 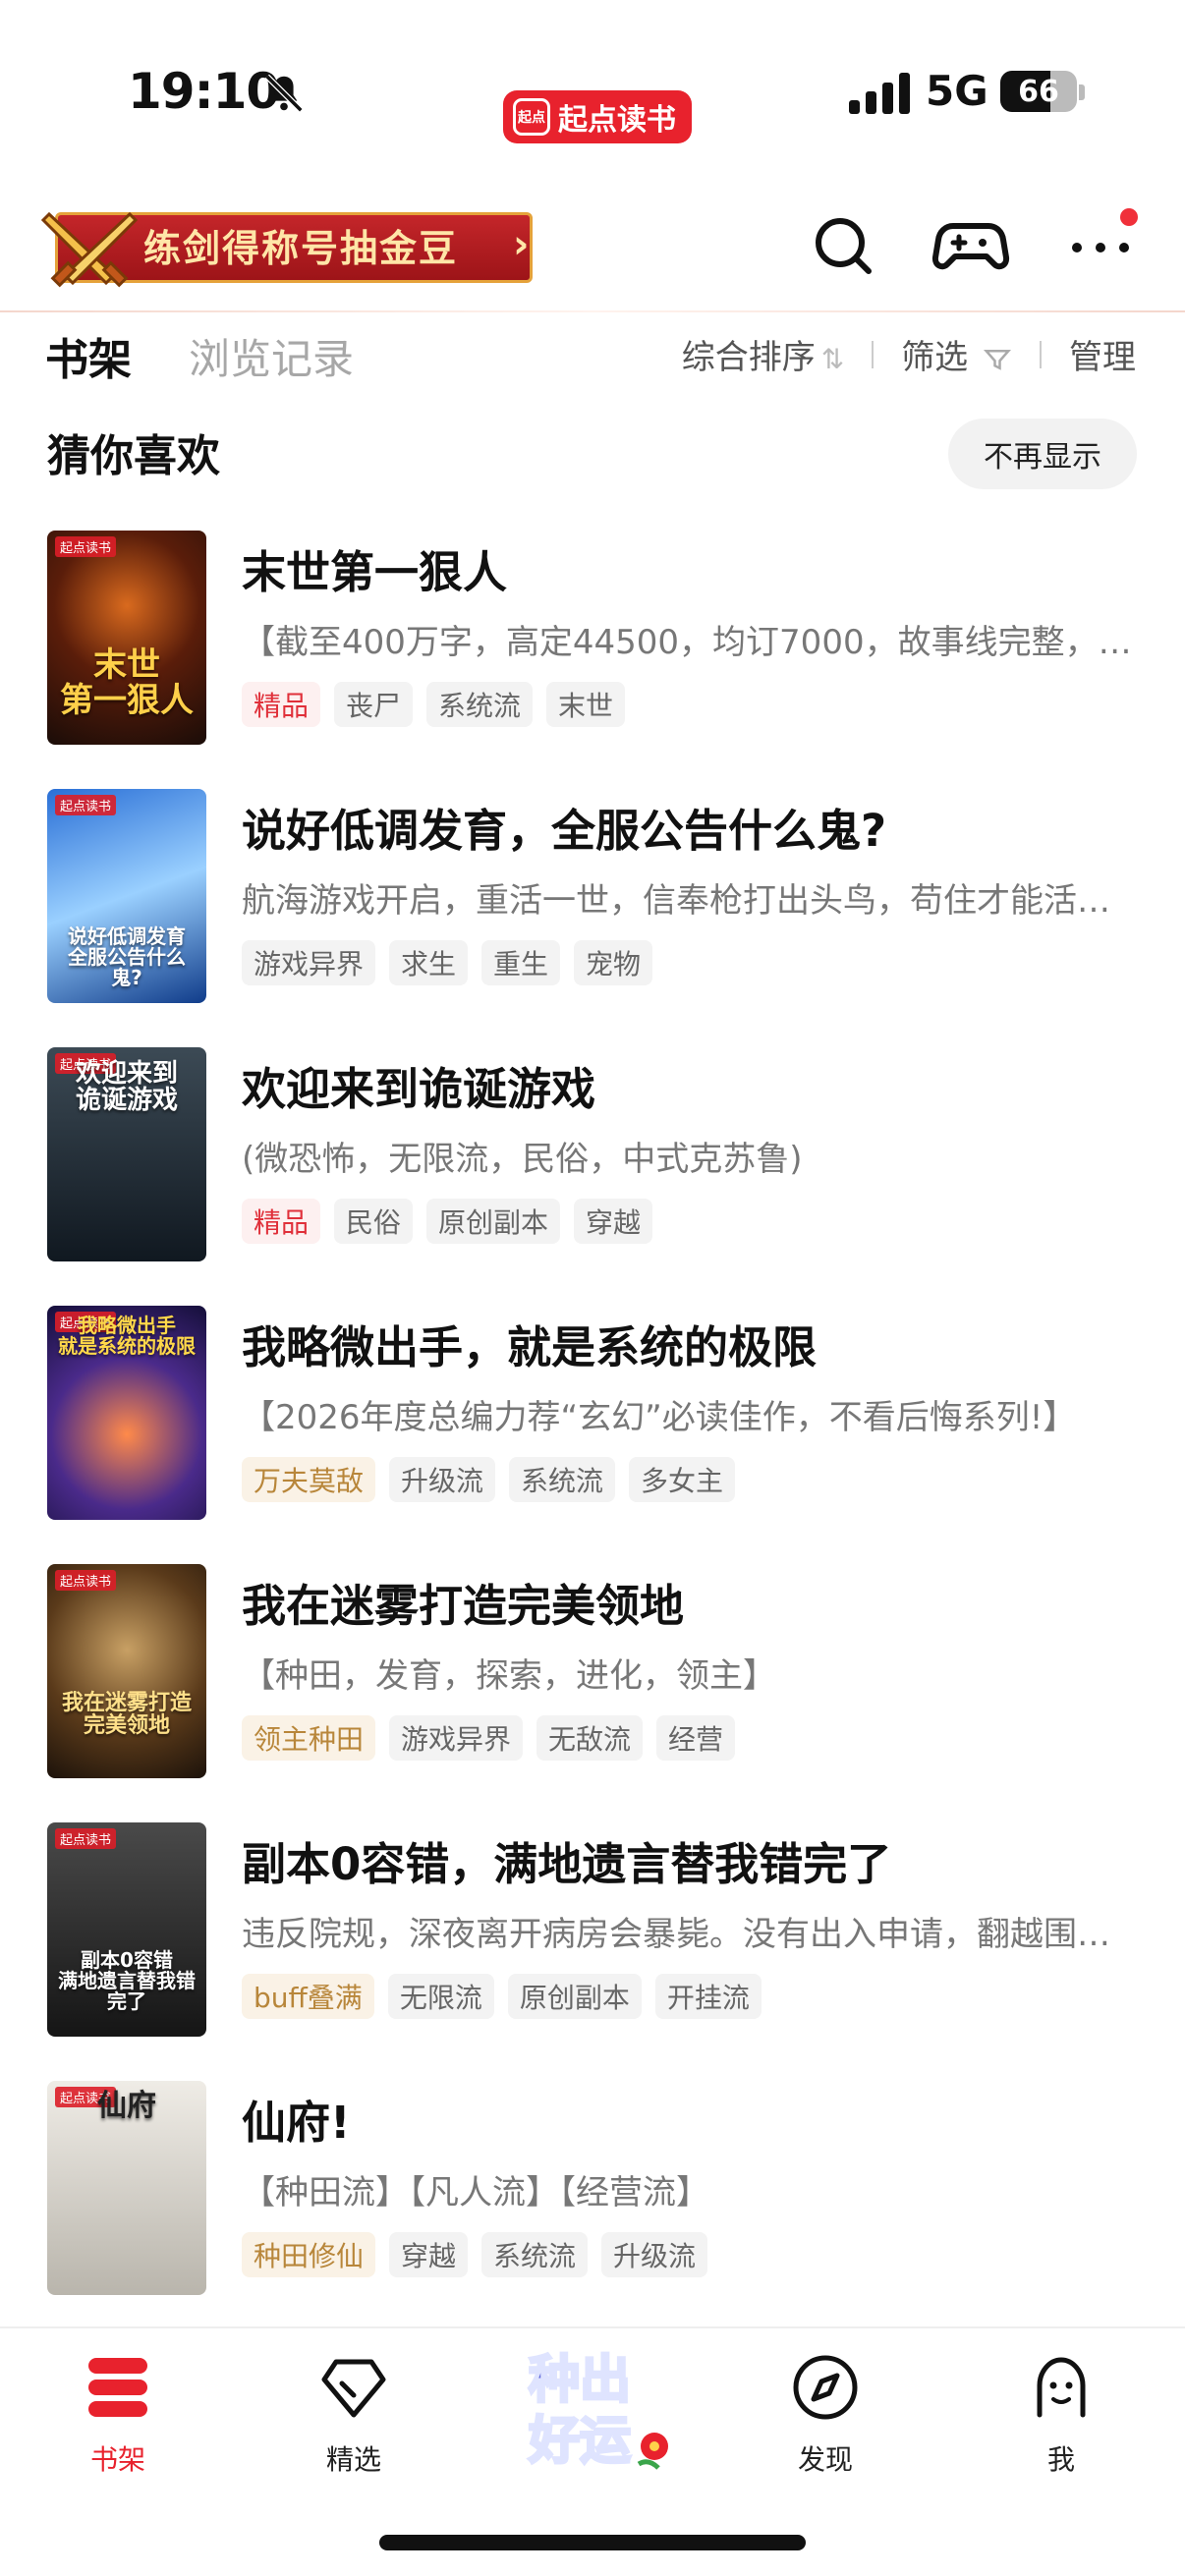 I want to click on book-cover: 起点读书 欢迎来到 诡诞游戏, so click(x=127, y=1154).